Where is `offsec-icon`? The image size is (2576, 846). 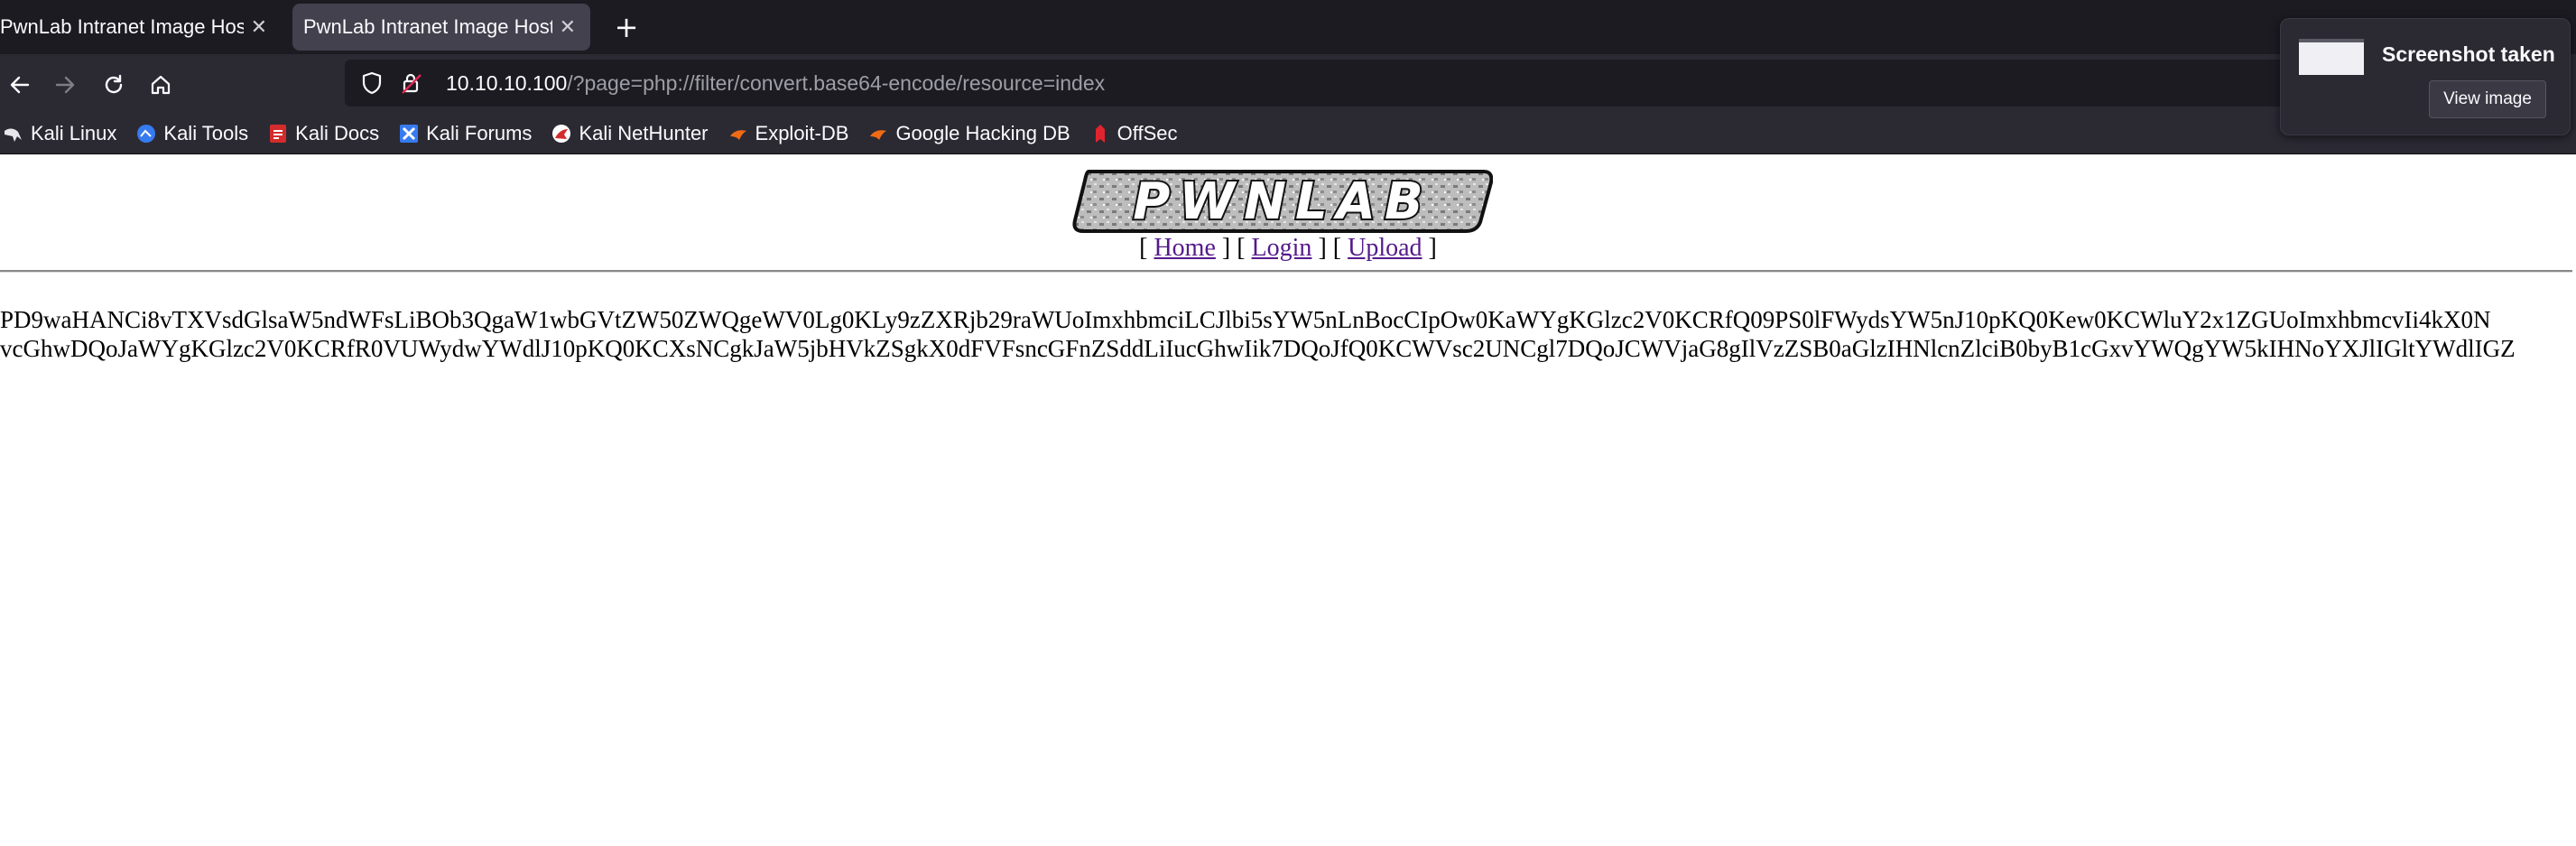
offsec-icon is located at coordinates (1100, 134).